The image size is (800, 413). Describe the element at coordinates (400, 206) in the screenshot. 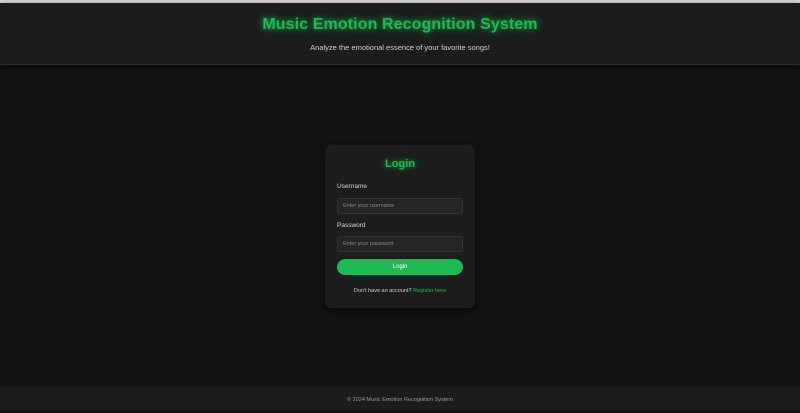

I see `username-input` at that location.